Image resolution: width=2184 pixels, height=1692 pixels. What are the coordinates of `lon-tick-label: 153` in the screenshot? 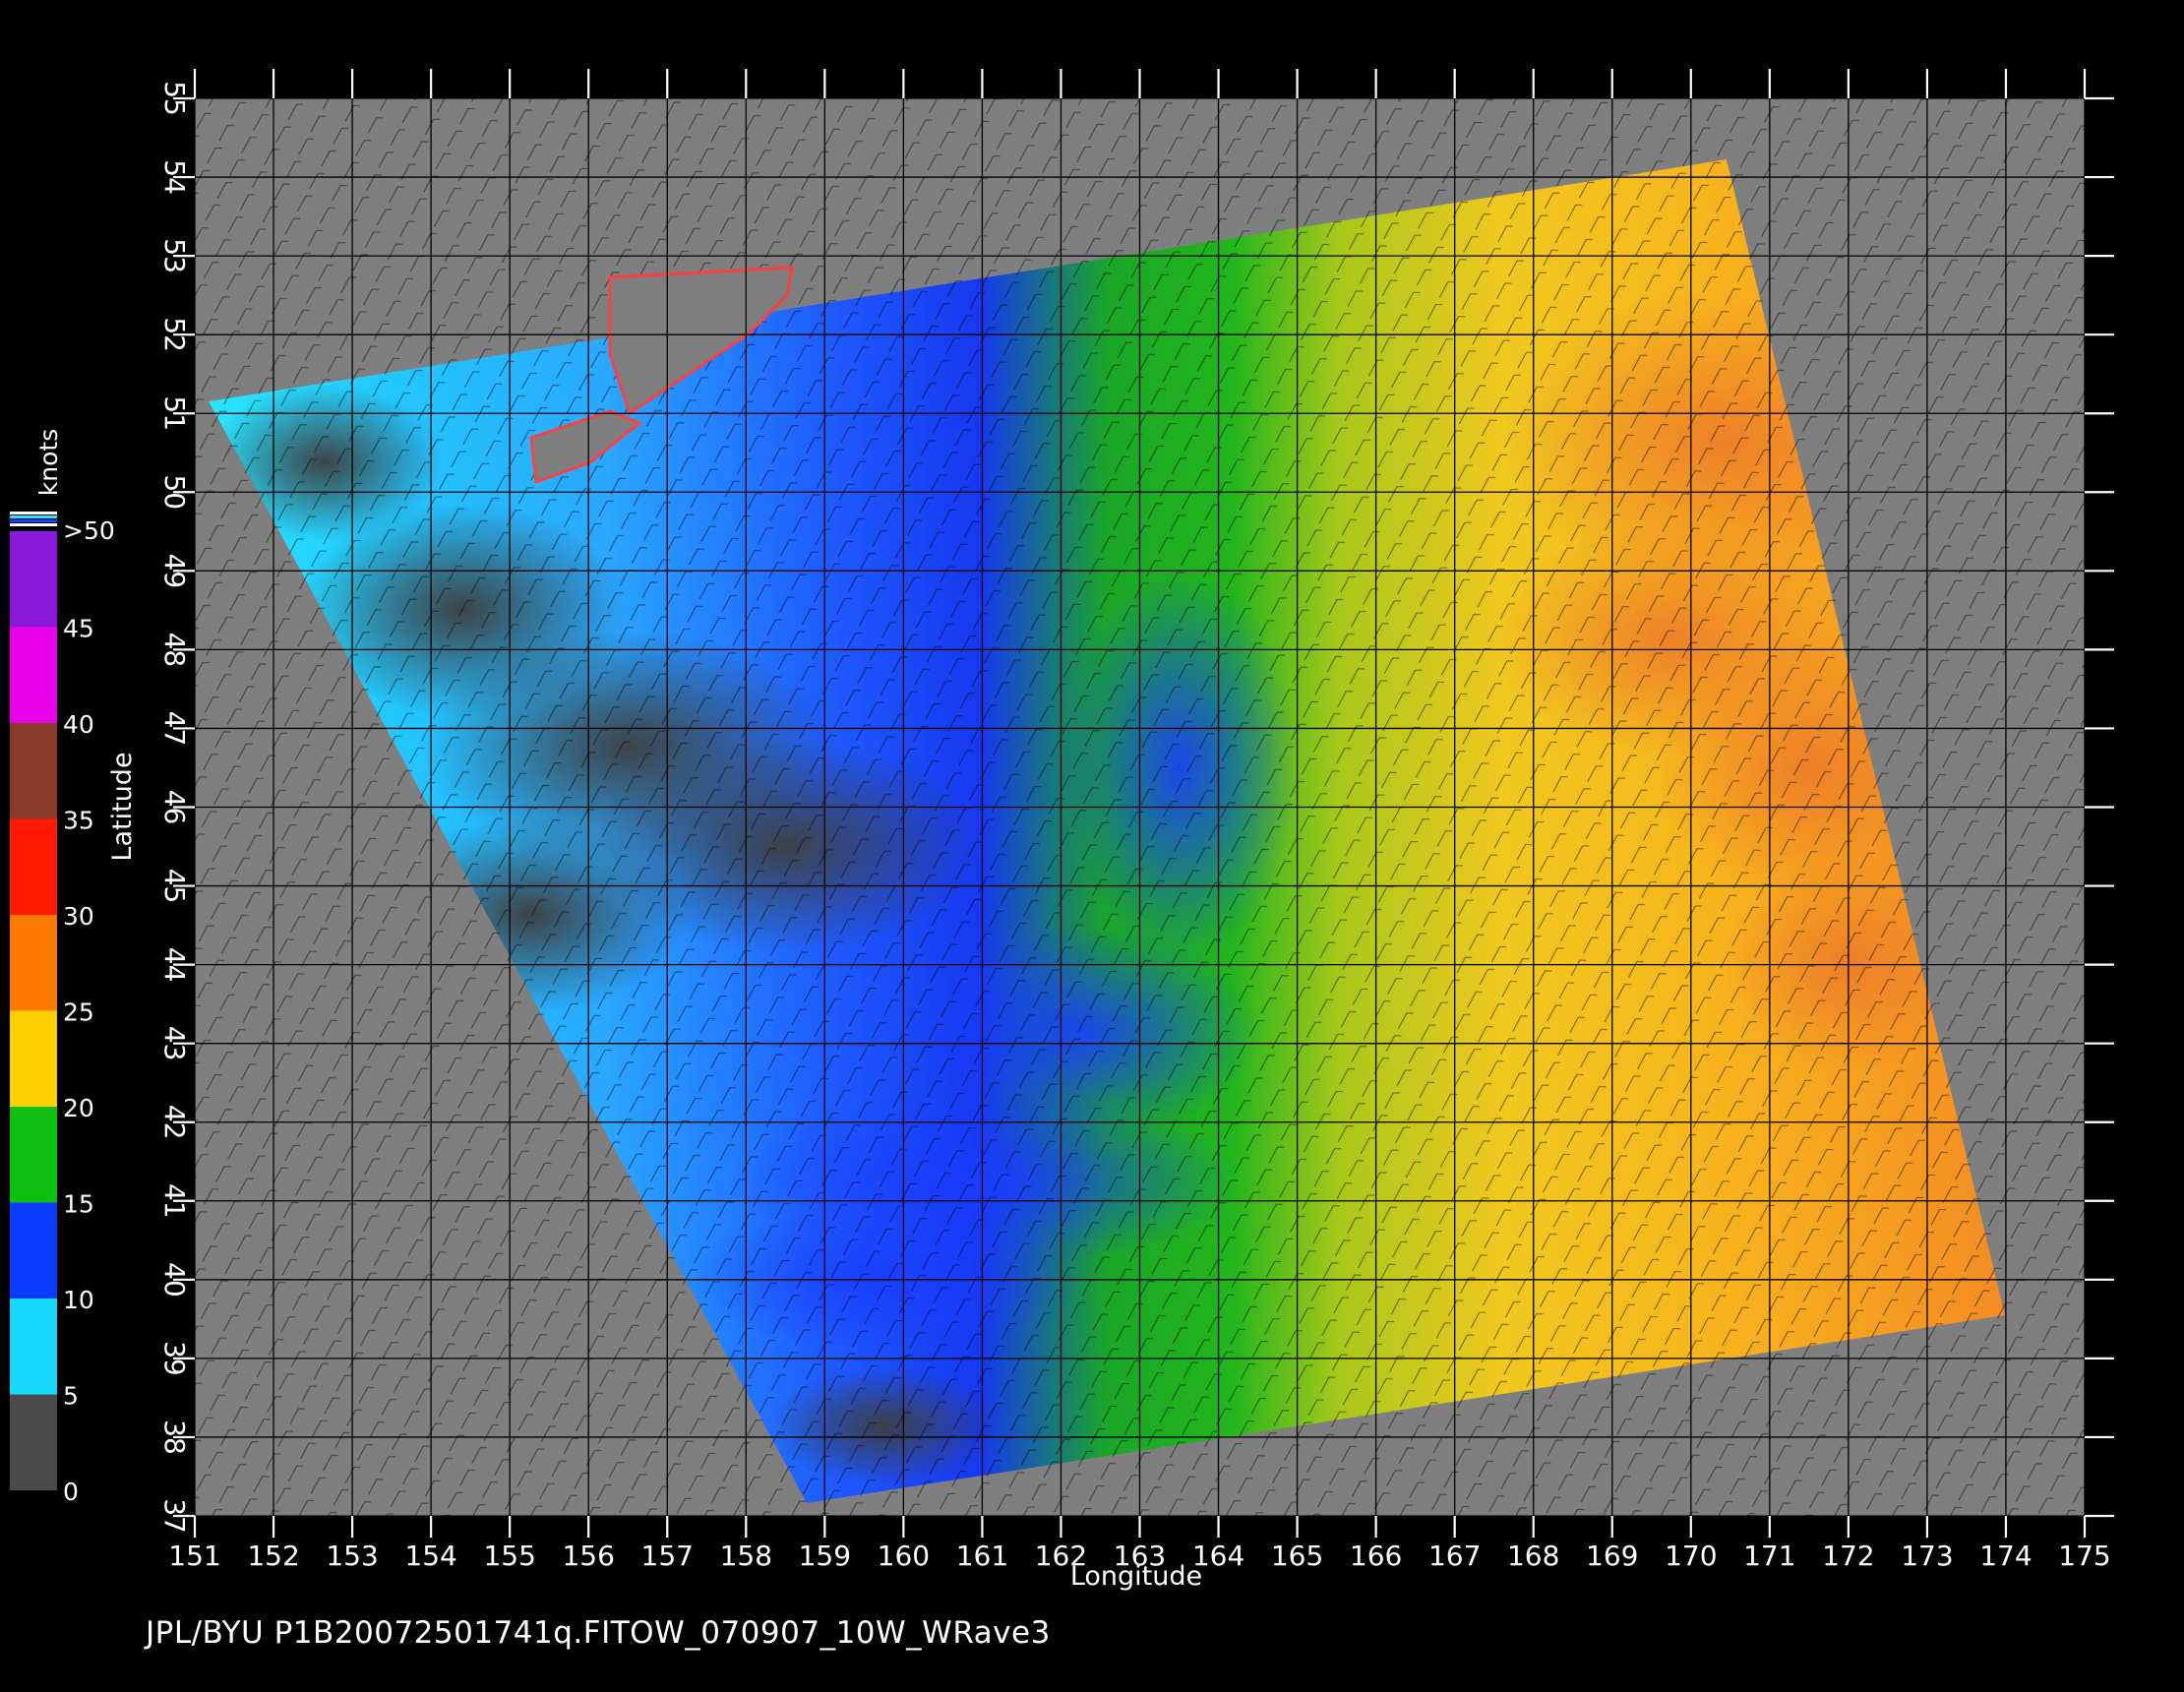 It's located at (352, 1556).